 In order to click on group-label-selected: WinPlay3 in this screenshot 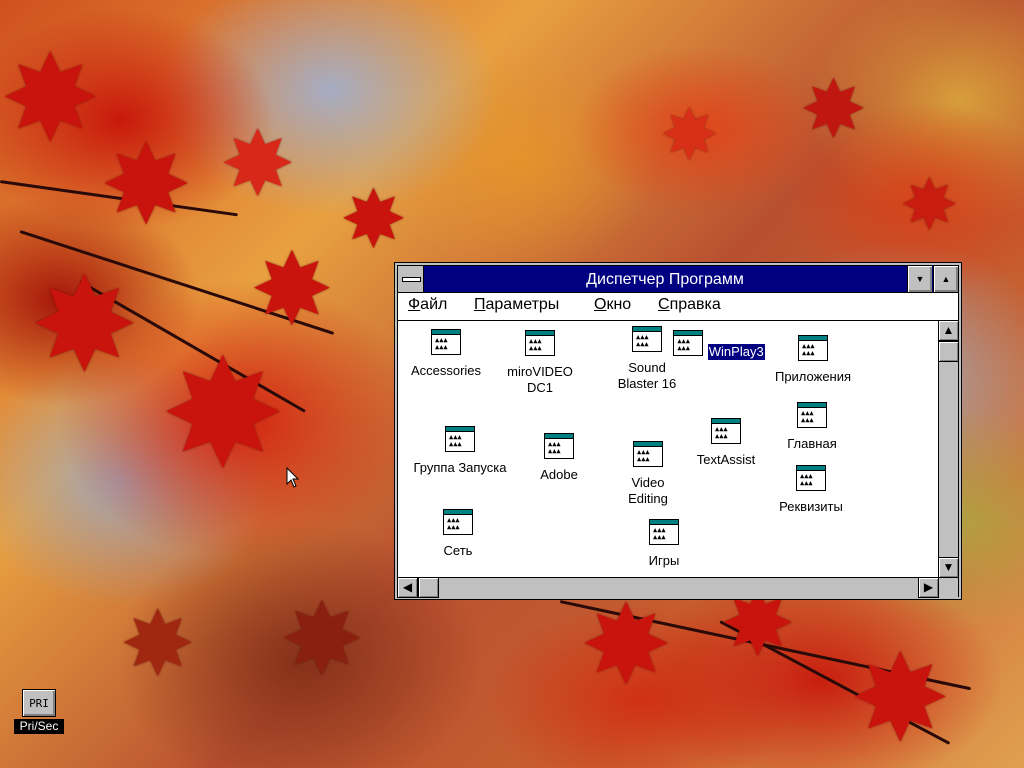, I will do `click(736, 352)`.